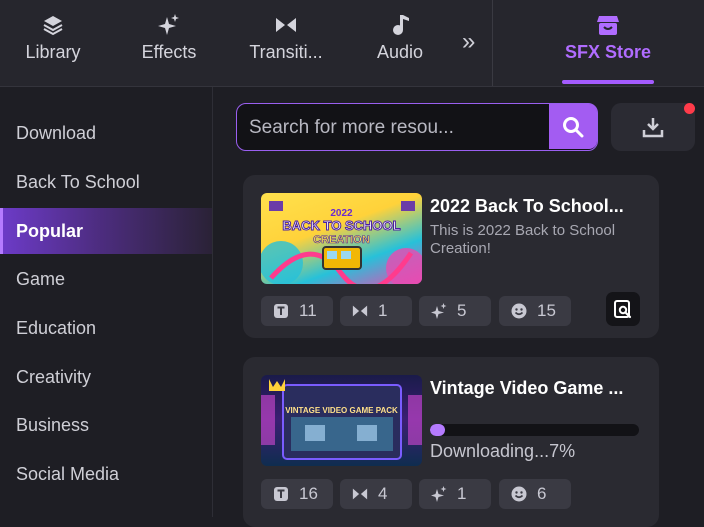 The width and height of the screenshot is (704, 527). Describe the element at coordinates (106, 231) in the screenshot. I see `sidebar-item-popular: Popular` at that location.